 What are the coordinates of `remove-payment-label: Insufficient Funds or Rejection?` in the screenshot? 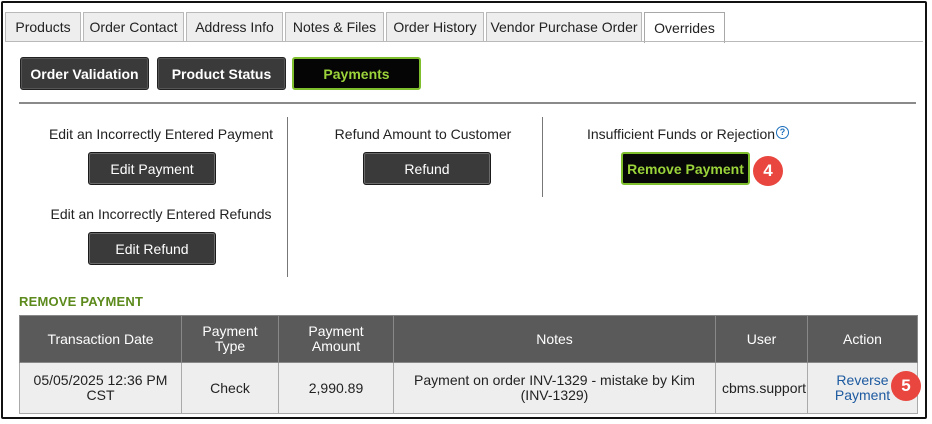 It's located at (688, 134).